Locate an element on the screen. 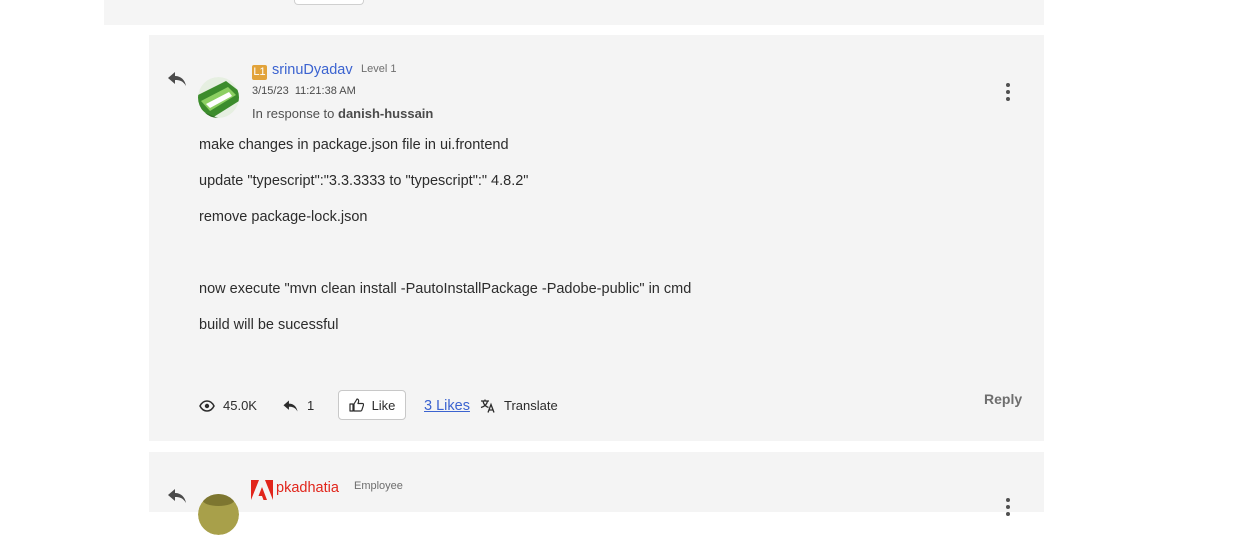  in-response-to: In response to danish-hussain is located at coordinates (342, 113).